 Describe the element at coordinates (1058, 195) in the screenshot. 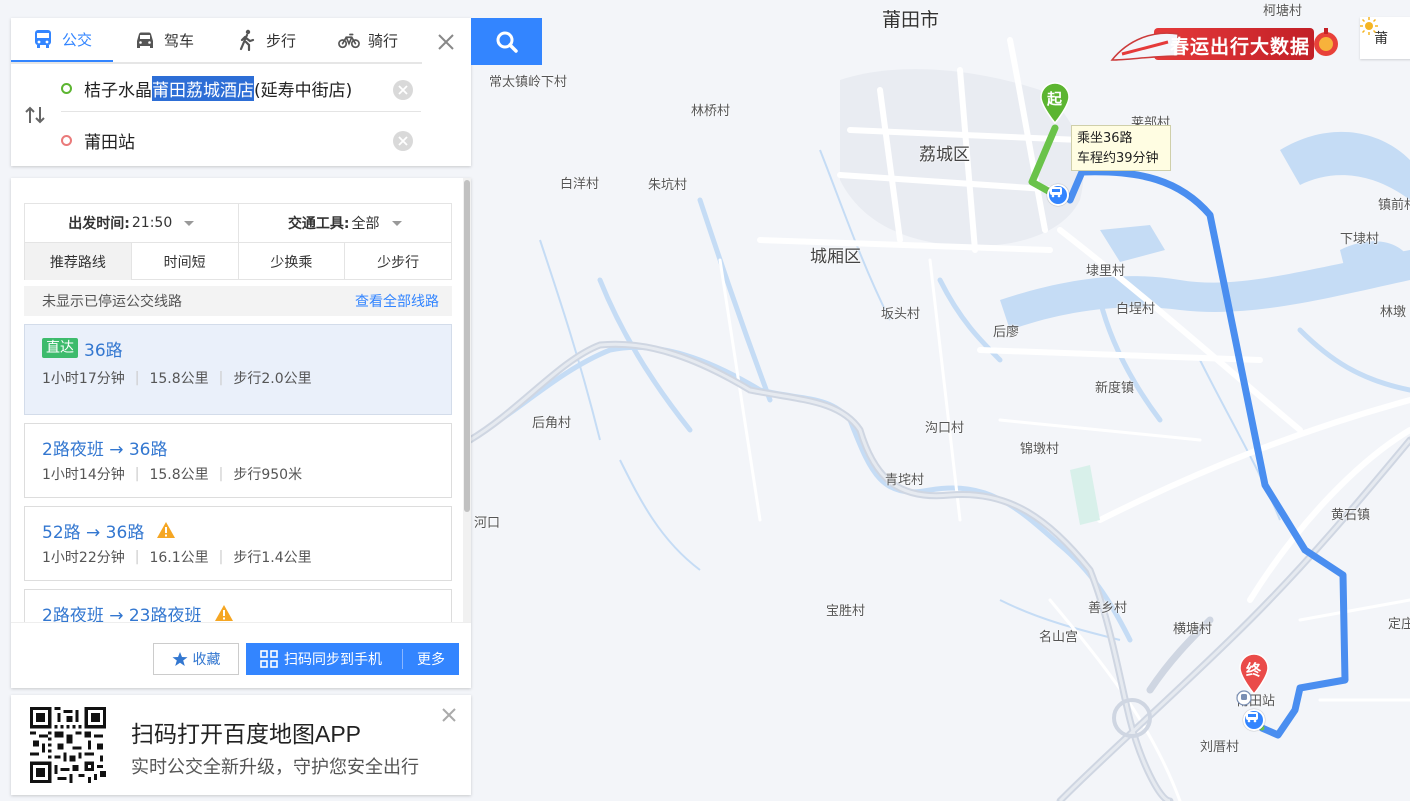

I see `bus-stop-start-icon` at that location.